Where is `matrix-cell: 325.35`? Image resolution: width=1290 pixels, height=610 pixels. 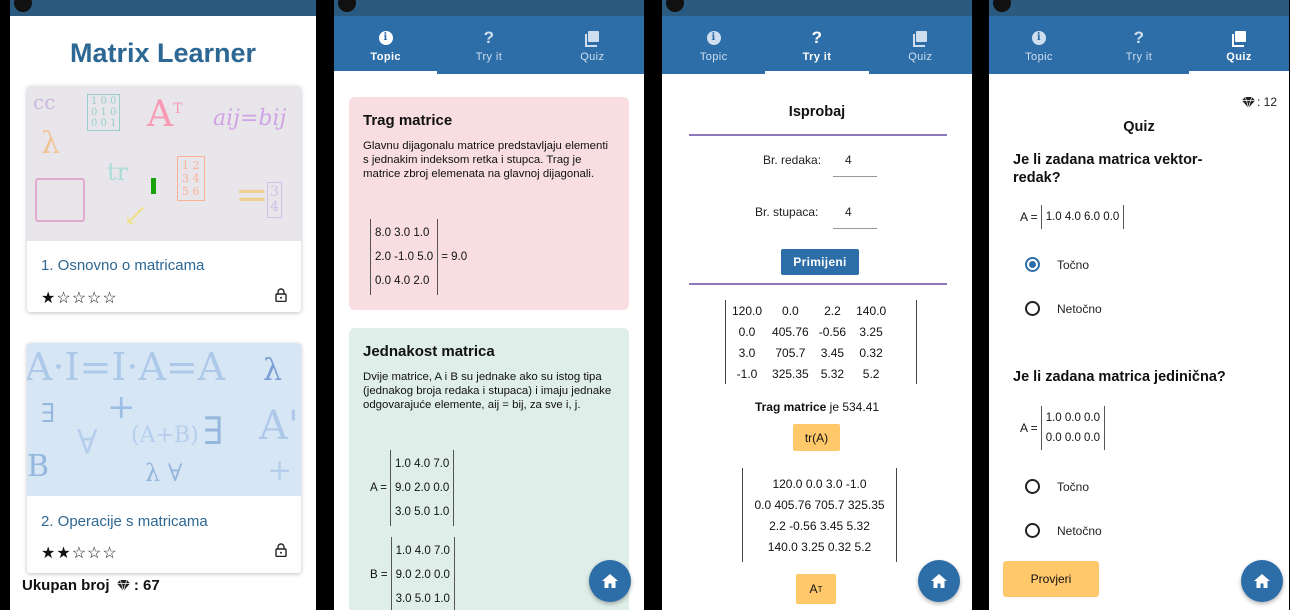 matrix-cell: 325.35 is located at coordinates (790, 373).